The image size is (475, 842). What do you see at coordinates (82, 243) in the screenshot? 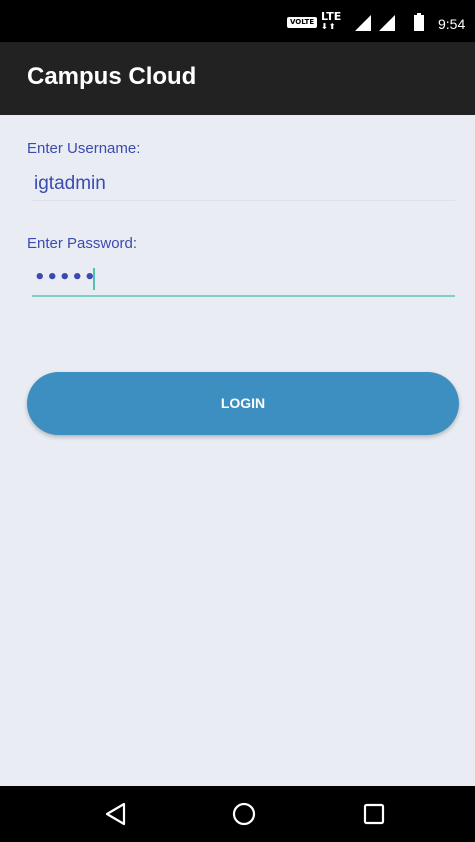
I see `password-label: Enter Password:` at bounding box center [82, 243].